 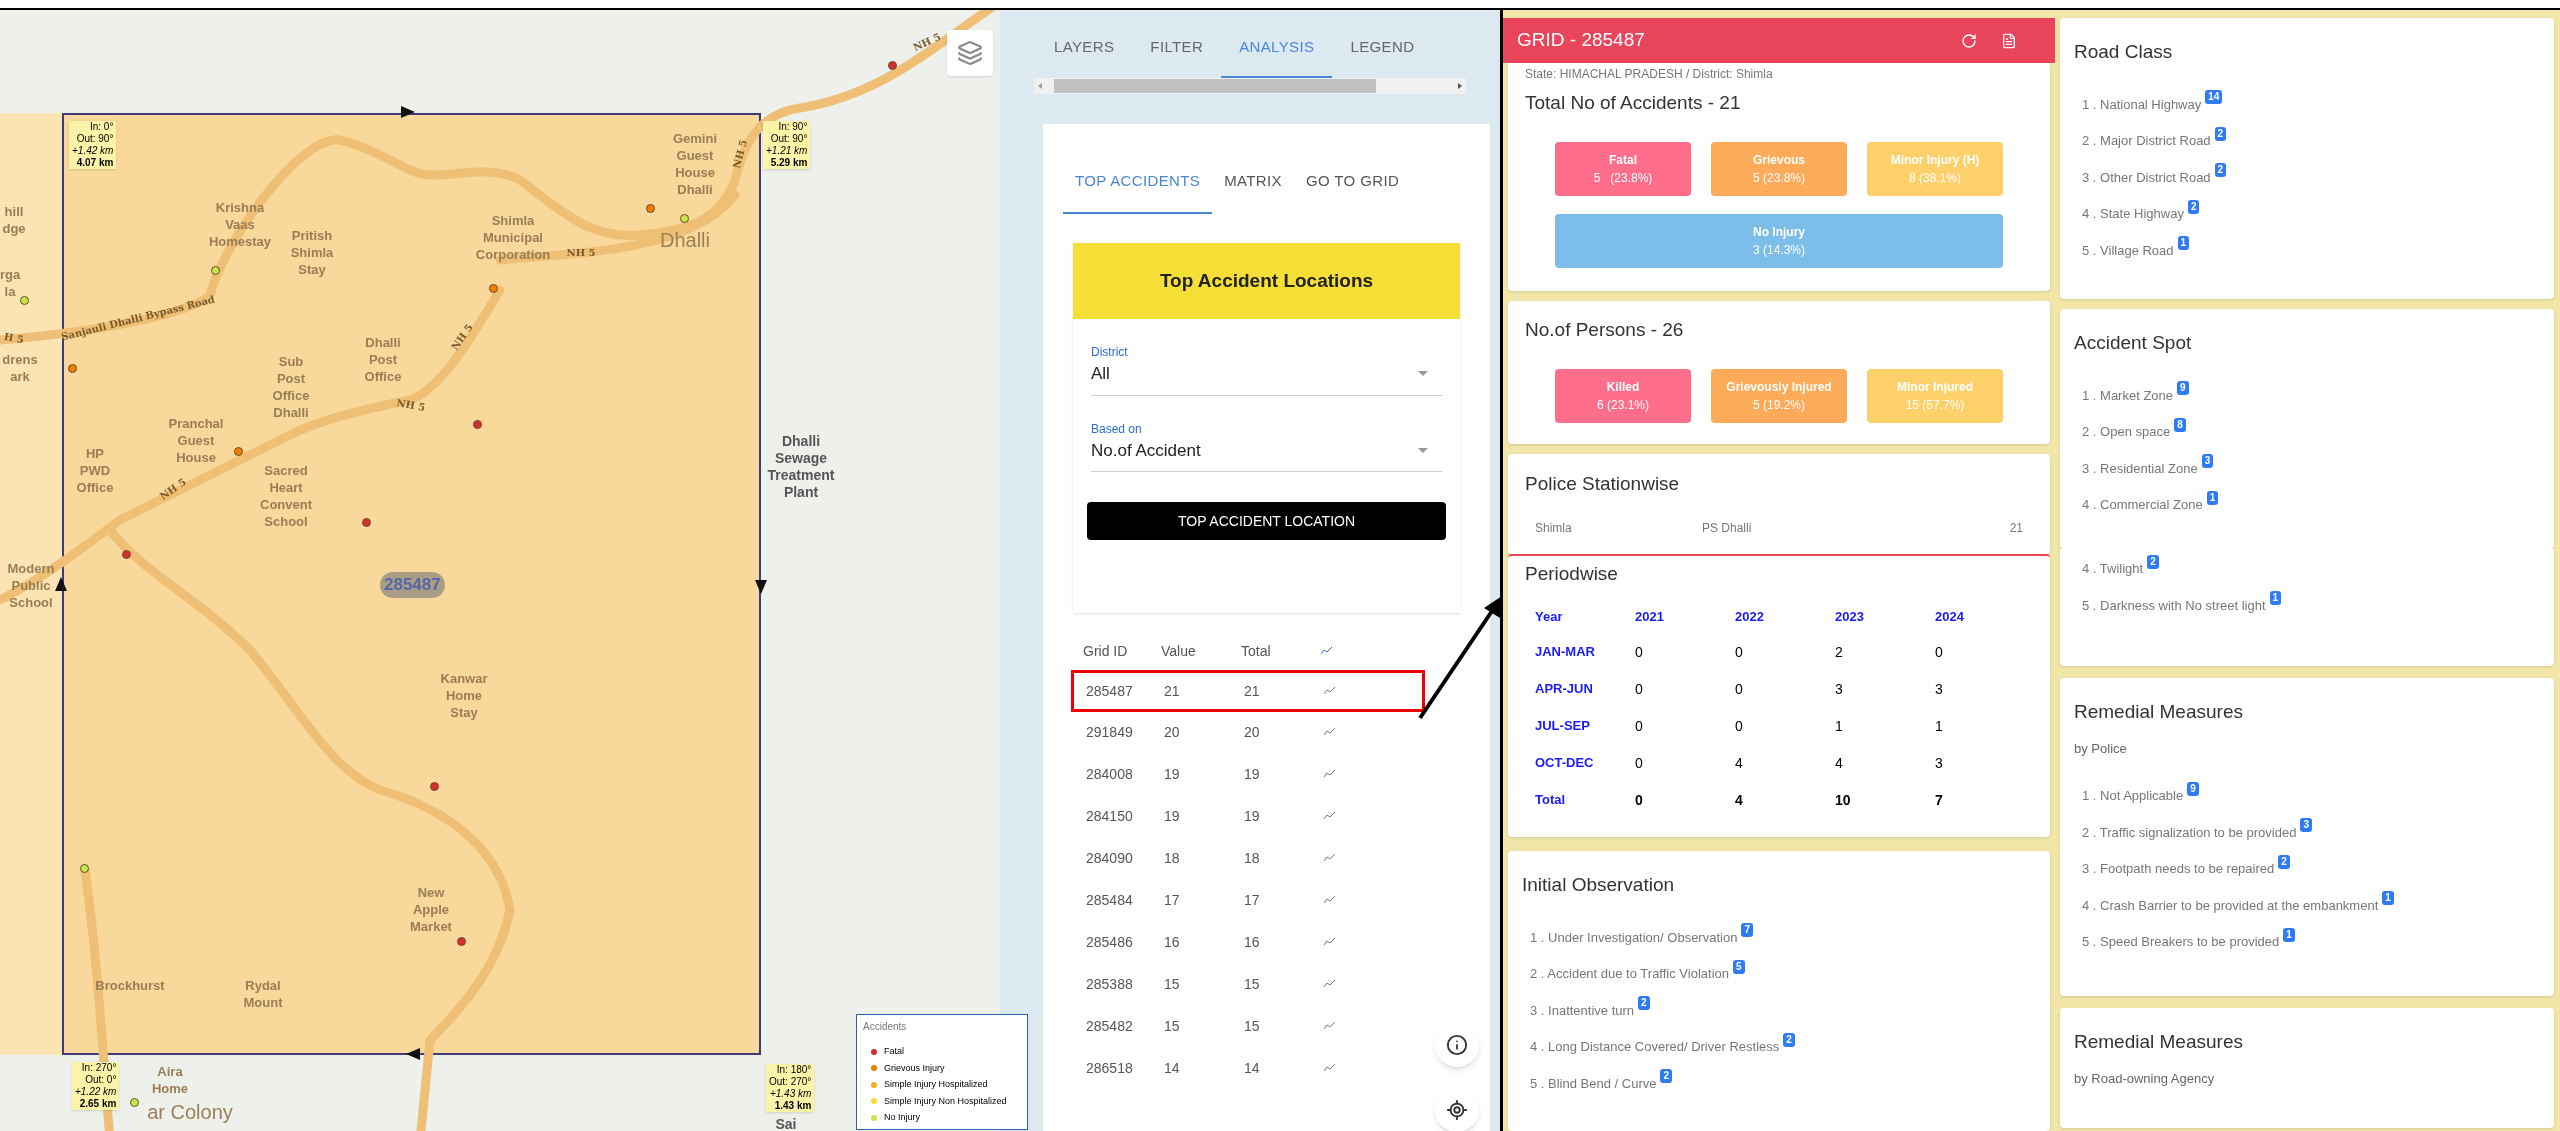 What do you see at coordinates (1248, 1068) in the screenshot?
I see `table-row: 286518 14 14` at bounding box center [1248, 1068].